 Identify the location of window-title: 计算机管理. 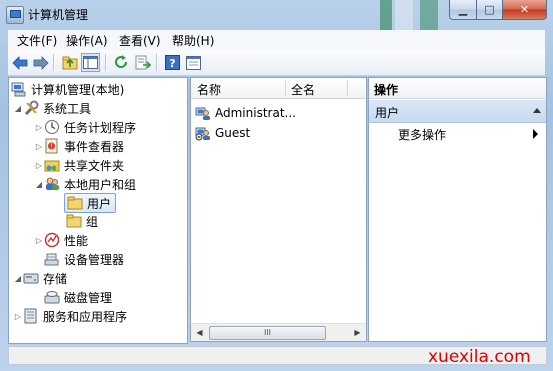
(58, 15).